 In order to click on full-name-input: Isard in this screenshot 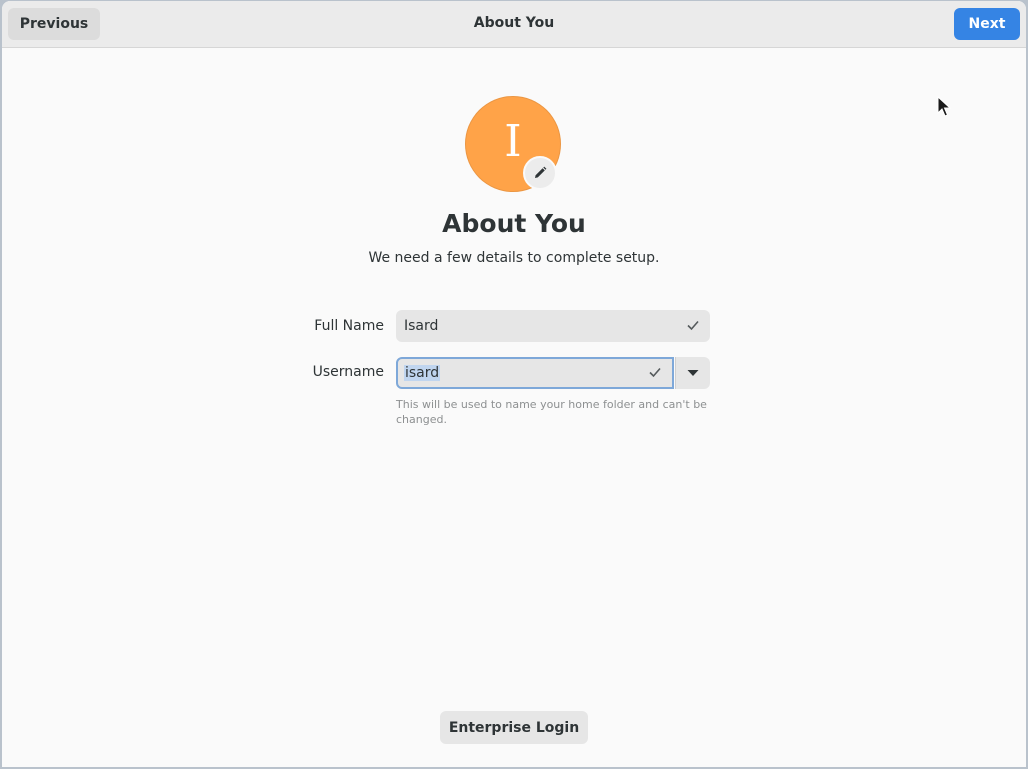, I will do `click(553, 326)`.